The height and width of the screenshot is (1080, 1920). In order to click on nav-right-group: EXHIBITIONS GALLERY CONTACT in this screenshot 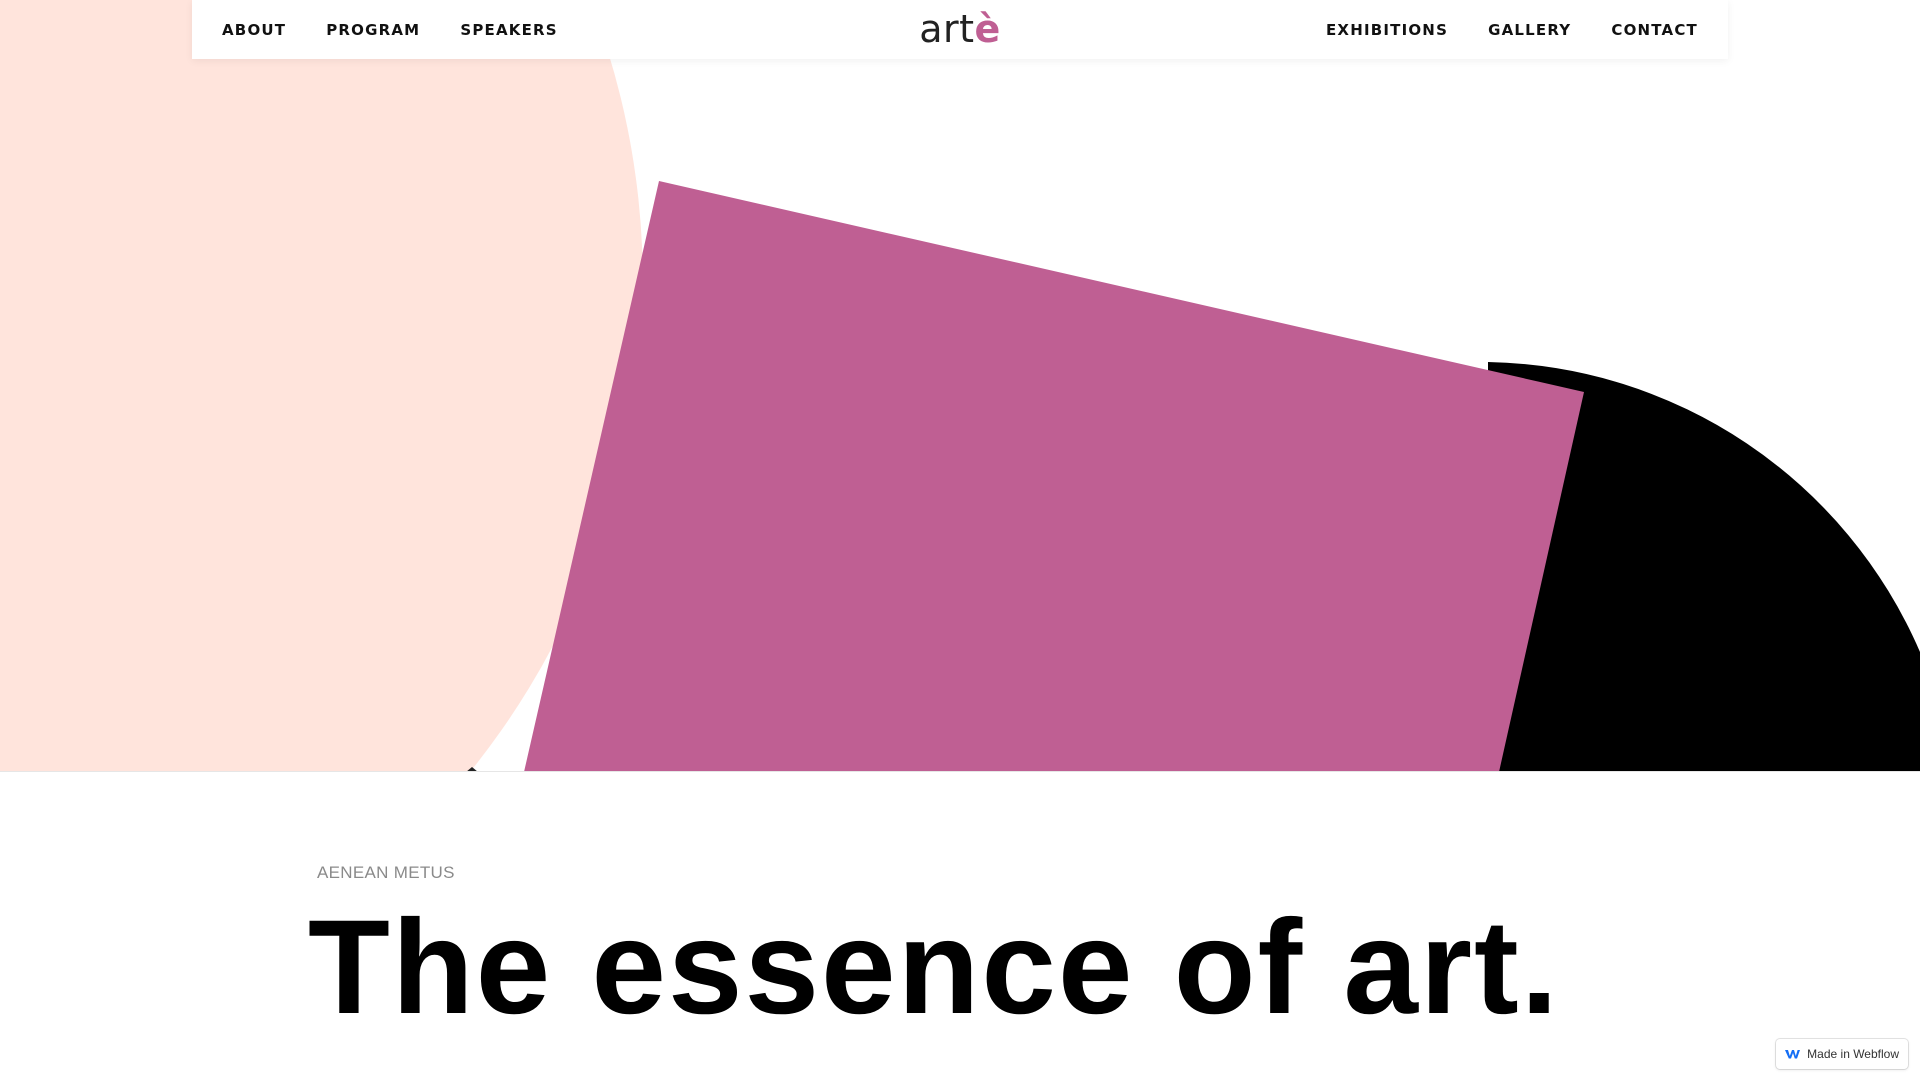, I will do `click(1512, 30)`.